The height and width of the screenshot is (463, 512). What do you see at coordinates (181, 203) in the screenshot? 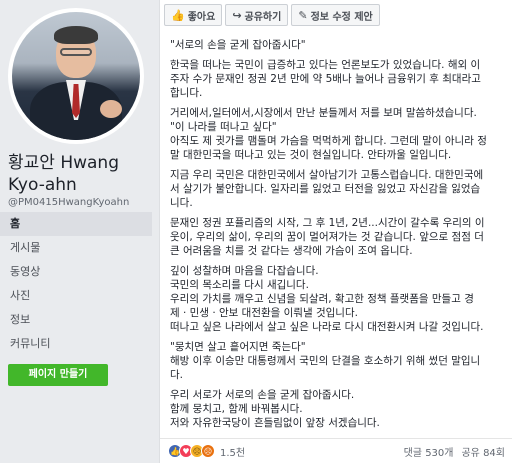
I see `post-line: 니다.` at bounding box center [181, 203].